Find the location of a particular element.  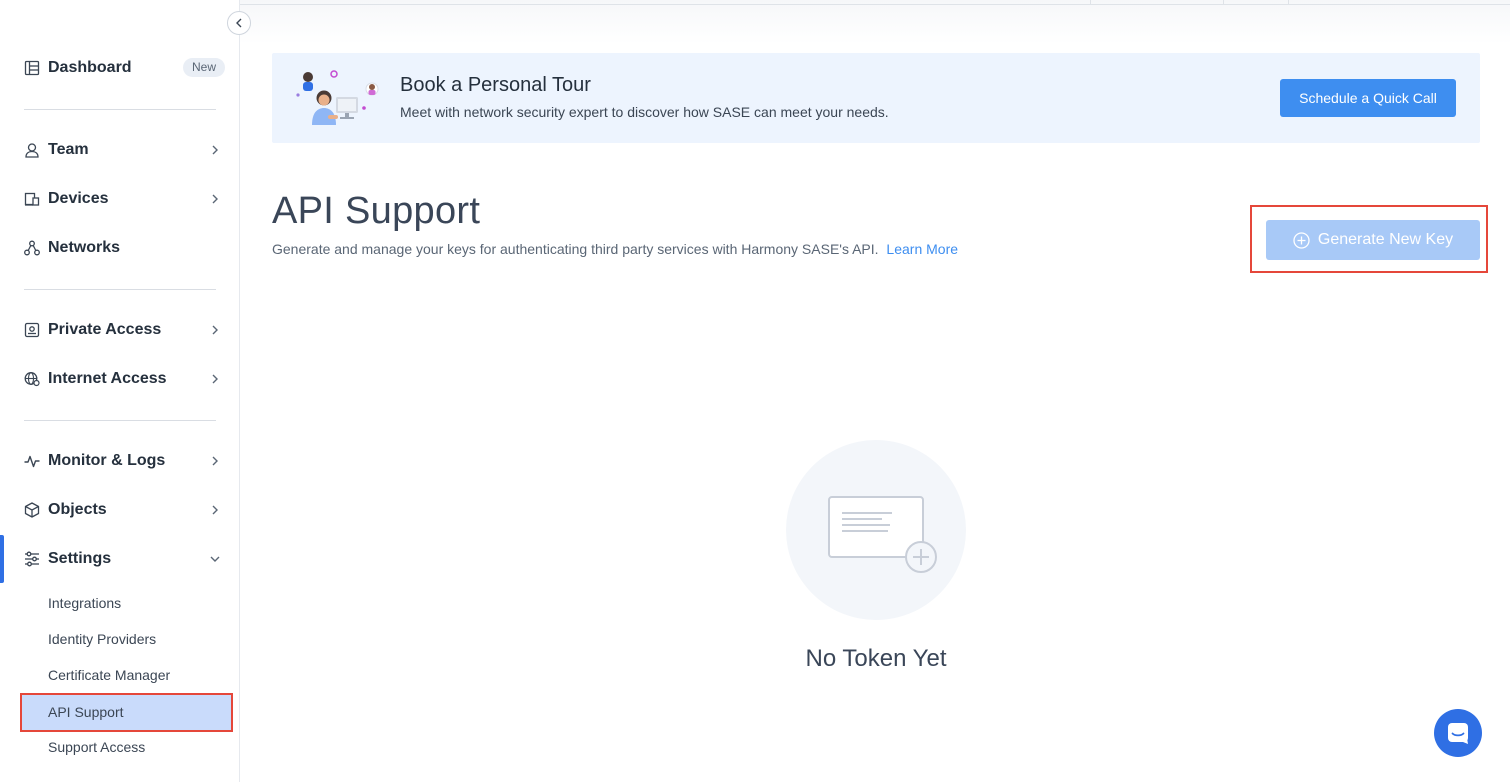

sidebar-item-label: Internet Access is located at coordinates (107, 378).